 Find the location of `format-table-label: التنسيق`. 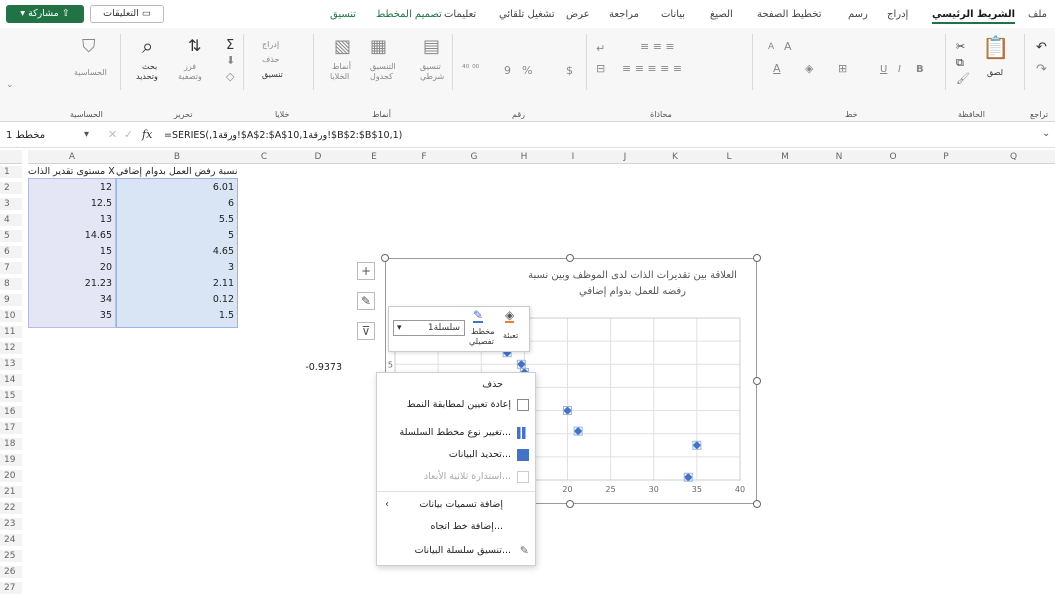

format-table-label: التنسيق is located at coordinates (383, 66).